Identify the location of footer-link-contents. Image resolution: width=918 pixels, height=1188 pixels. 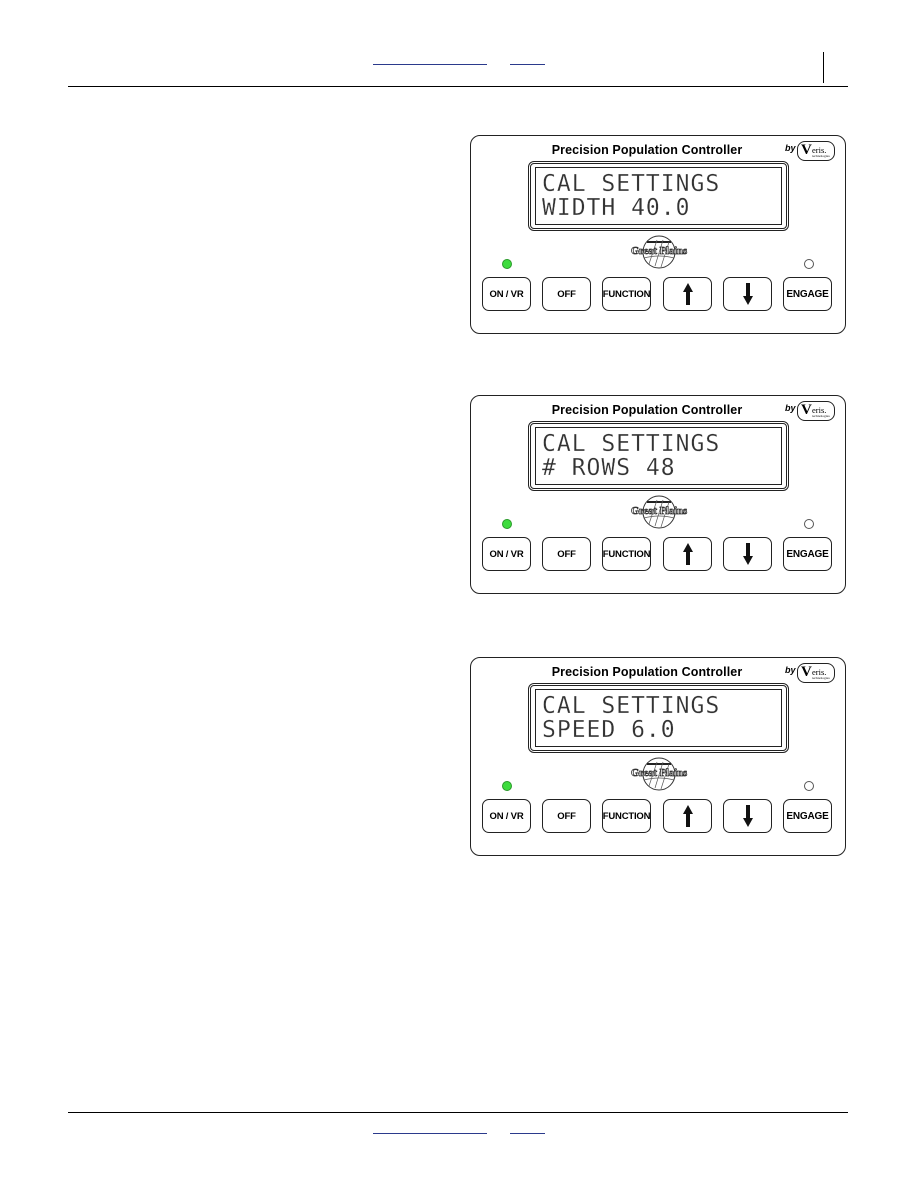
(527, 1133).